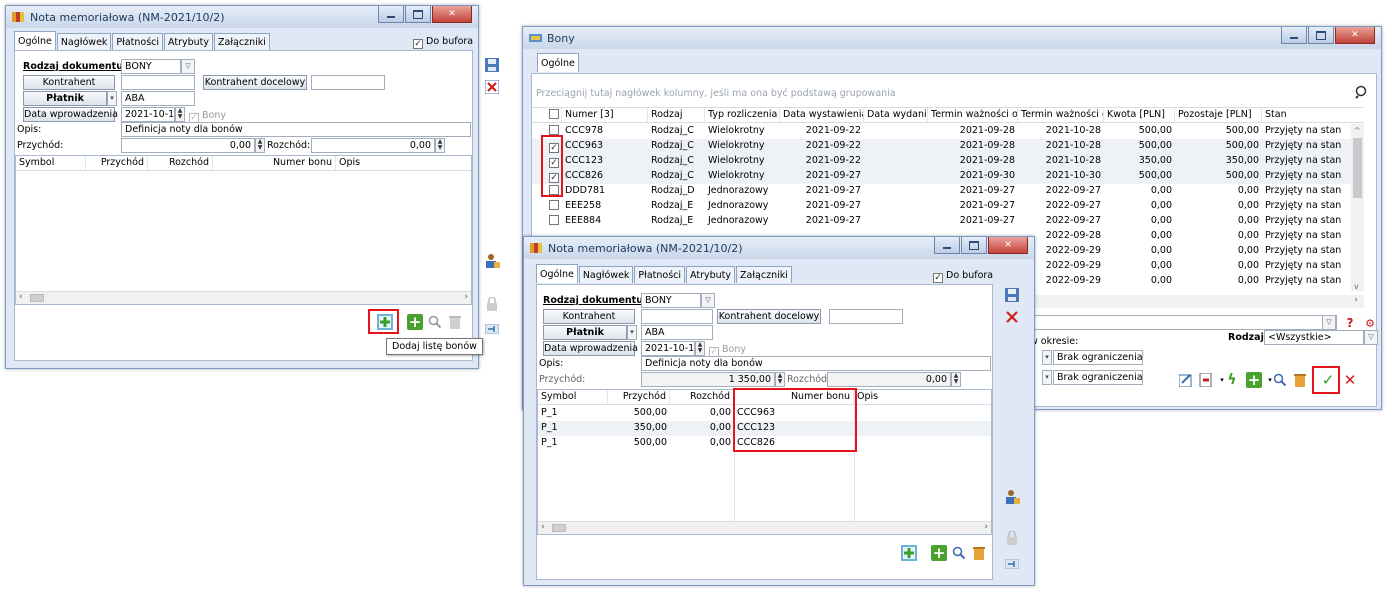 The height and width of the screenshot is (592, 1387). What do you see at coordinates (1355, 35) in the screenshot?
I see `close-button: ✕` at bounding box center [1355, 35].